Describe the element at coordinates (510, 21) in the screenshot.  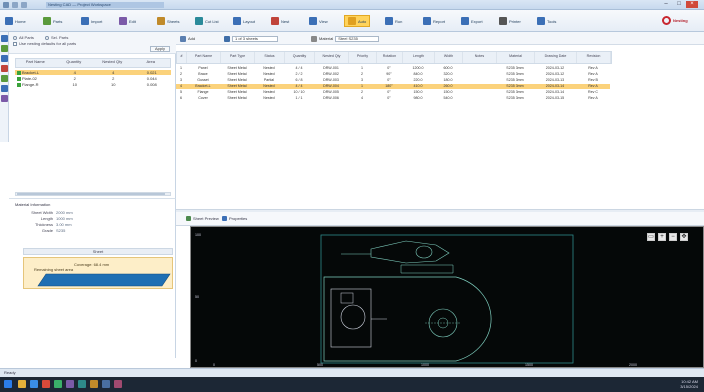
I see `ribbon-printer-button: Printer` at that location.